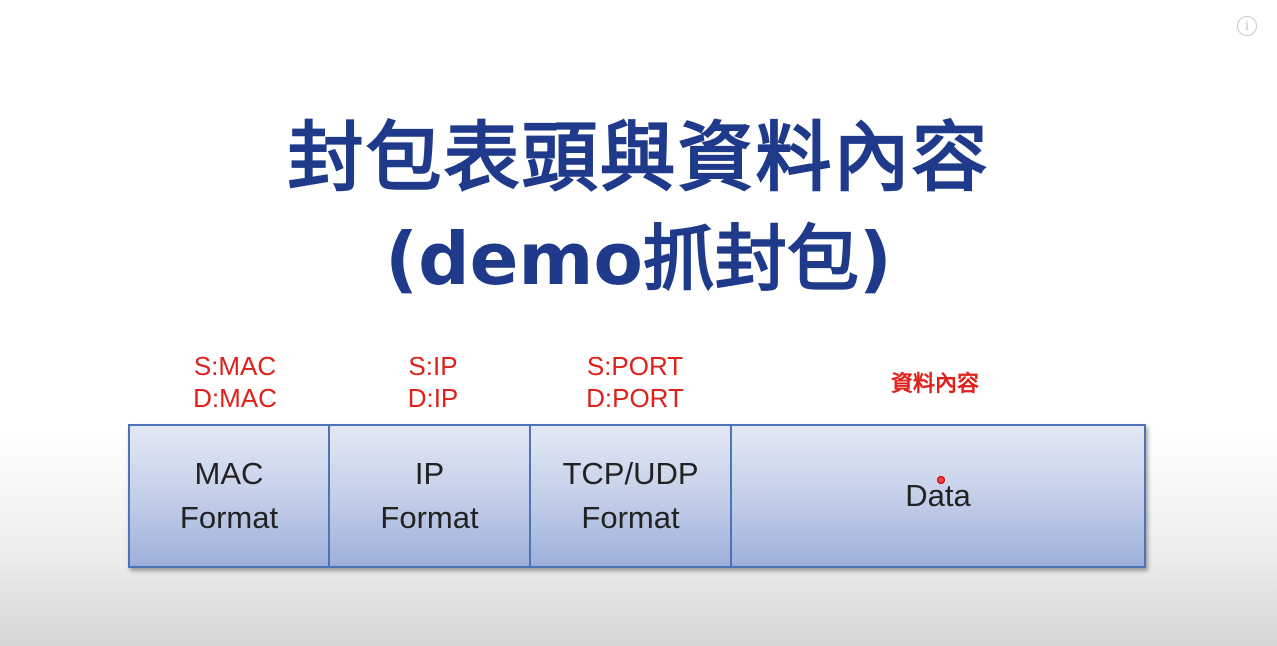  What do you see at coordinates (638, 157) in the screenshot?
I see `slide-title: 封包表頭與資料內容` at bounding box center [638, 157].